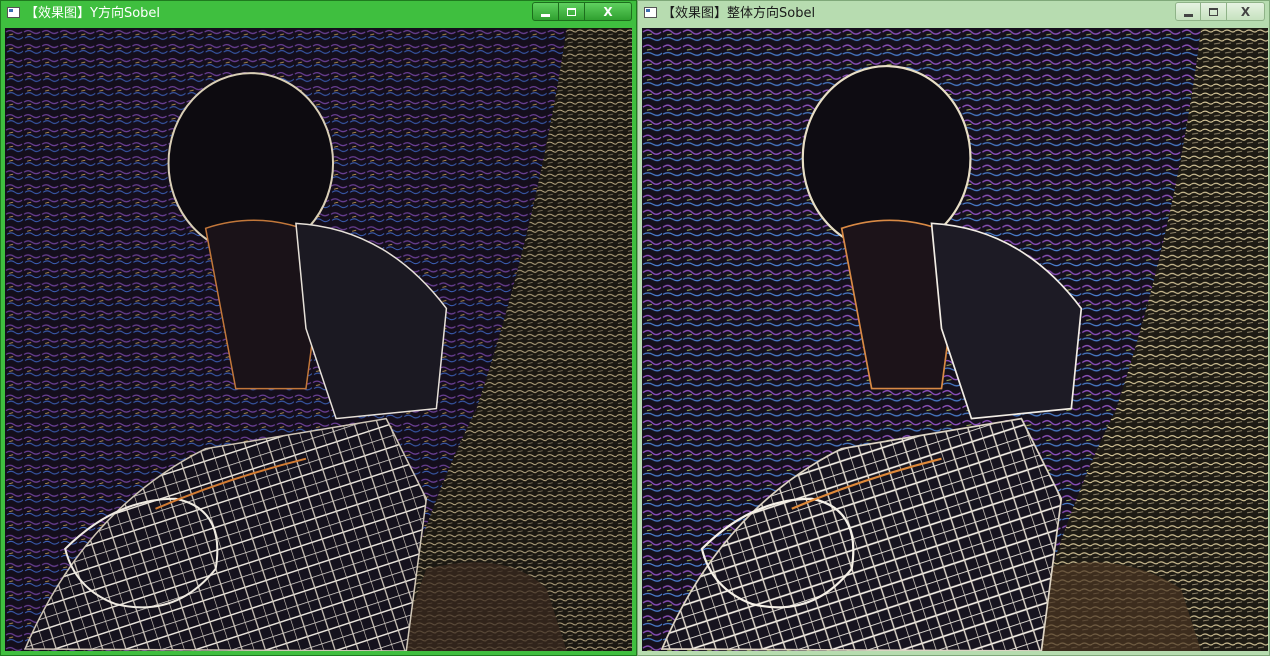  I want to click on window-title: 【效果图】整体方向Sobel, so click(739, 13).